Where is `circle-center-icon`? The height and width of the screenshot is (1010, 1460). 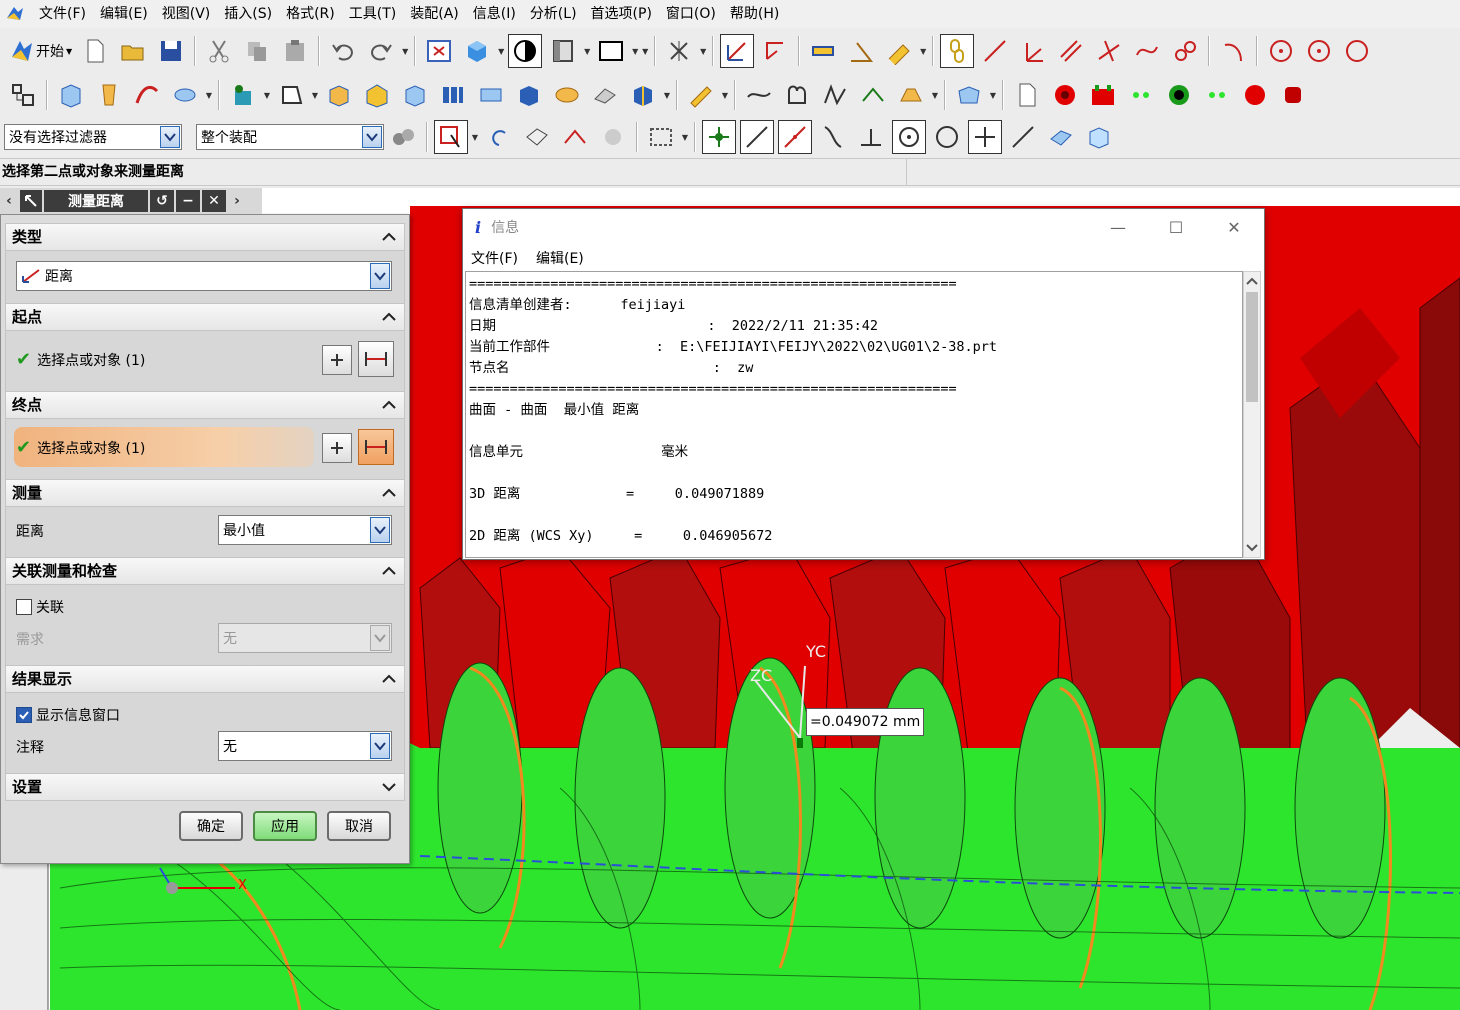
circle-center-icon is located at coordinates (1281, 51).